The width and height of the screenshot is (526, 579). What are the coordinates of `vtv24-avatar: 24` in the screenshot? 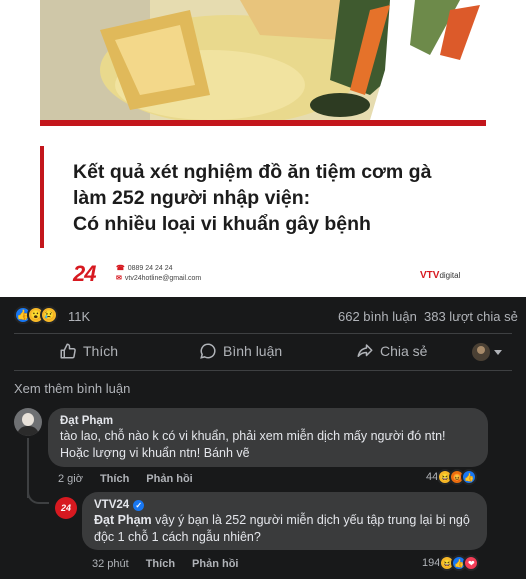 It's located at (66, 508).